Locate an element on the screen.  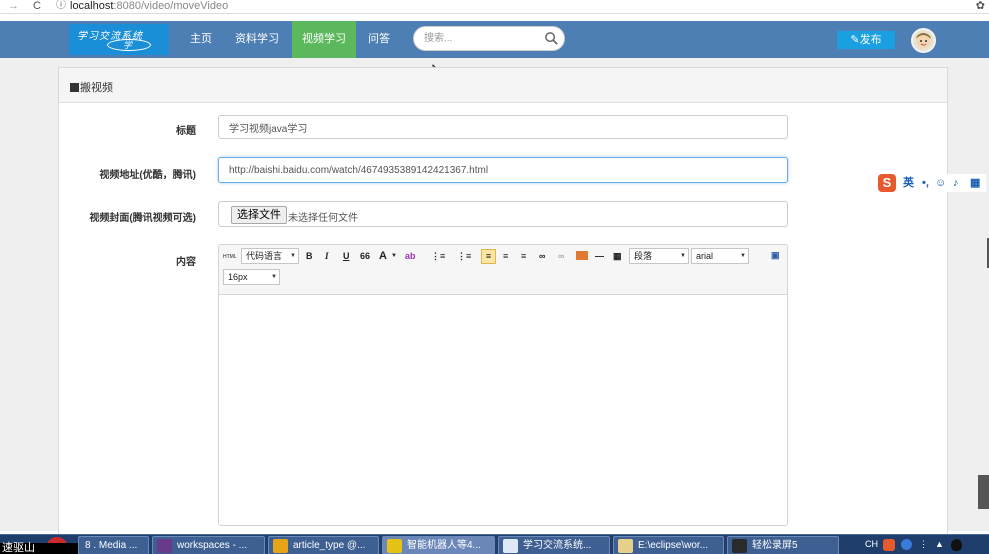
file-status-text: 未选择任何文件 is located at coordinates (323, 218).